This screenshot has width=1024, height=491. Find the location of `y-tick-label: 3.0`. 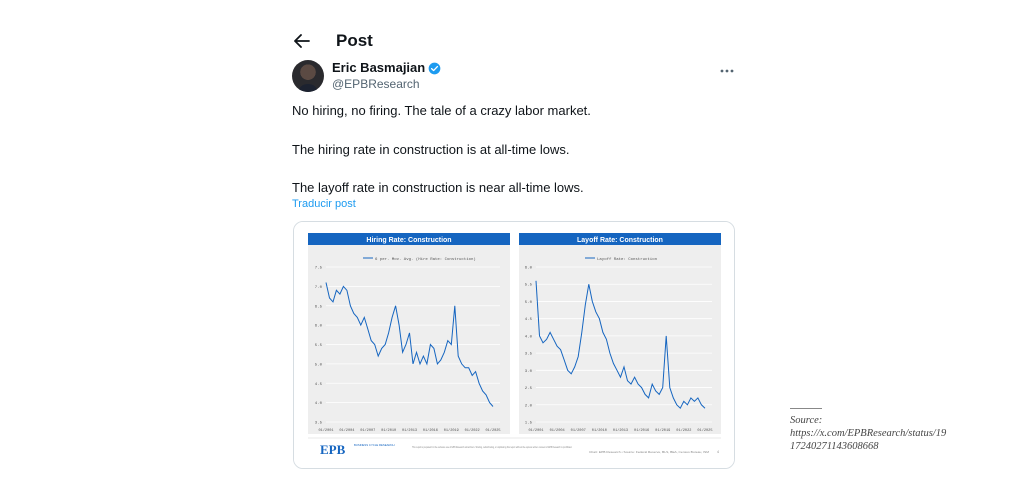

y-tick-label: 3.0 is located at coordinates (529, 372).